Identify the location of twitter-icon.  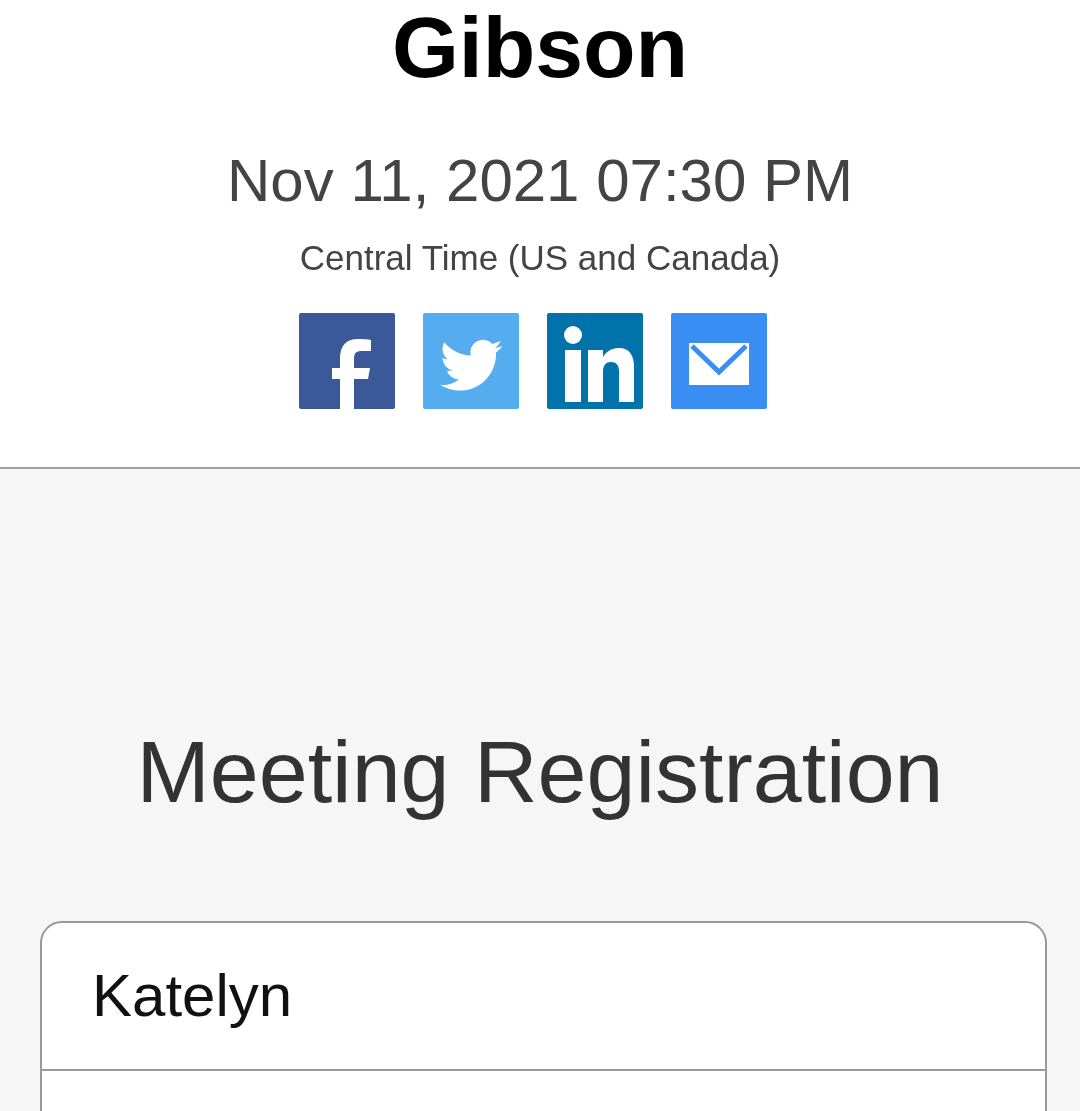
(471, 361).